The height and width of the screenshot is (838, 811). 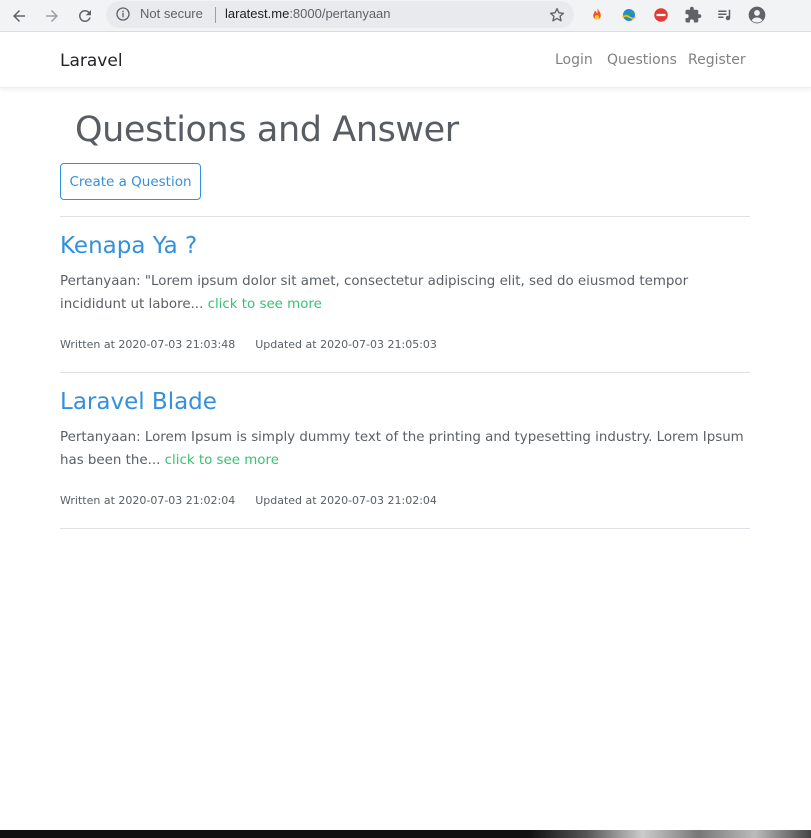 What do you see at coordinates (148, 500) in the screenshot?
I see `written-at: Written at 2020-07-03 21:02:04` at bounding box center [148, 500].